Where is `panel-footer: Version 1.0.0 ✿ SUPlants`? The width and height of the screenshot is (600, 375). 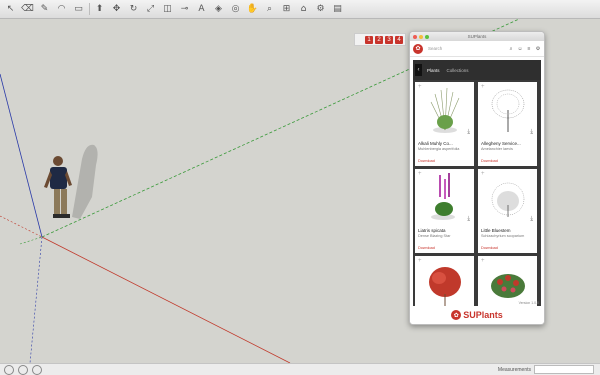 panel-footer: Version 1.0.0 ✿ SUPlants is located at coordinates (477, 312).